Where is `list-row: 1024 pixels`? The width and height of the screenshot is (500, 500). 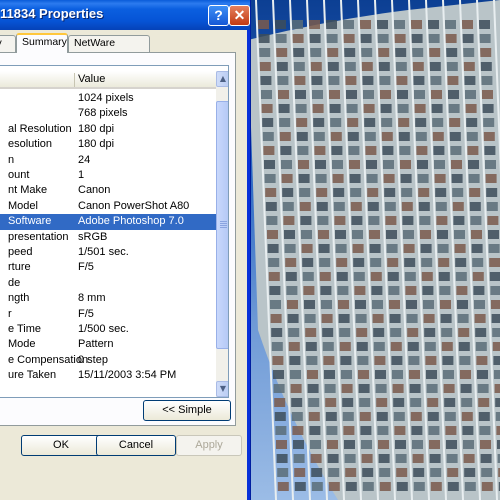
list-row: 1024 pixels is located at coordinates (108, 99).